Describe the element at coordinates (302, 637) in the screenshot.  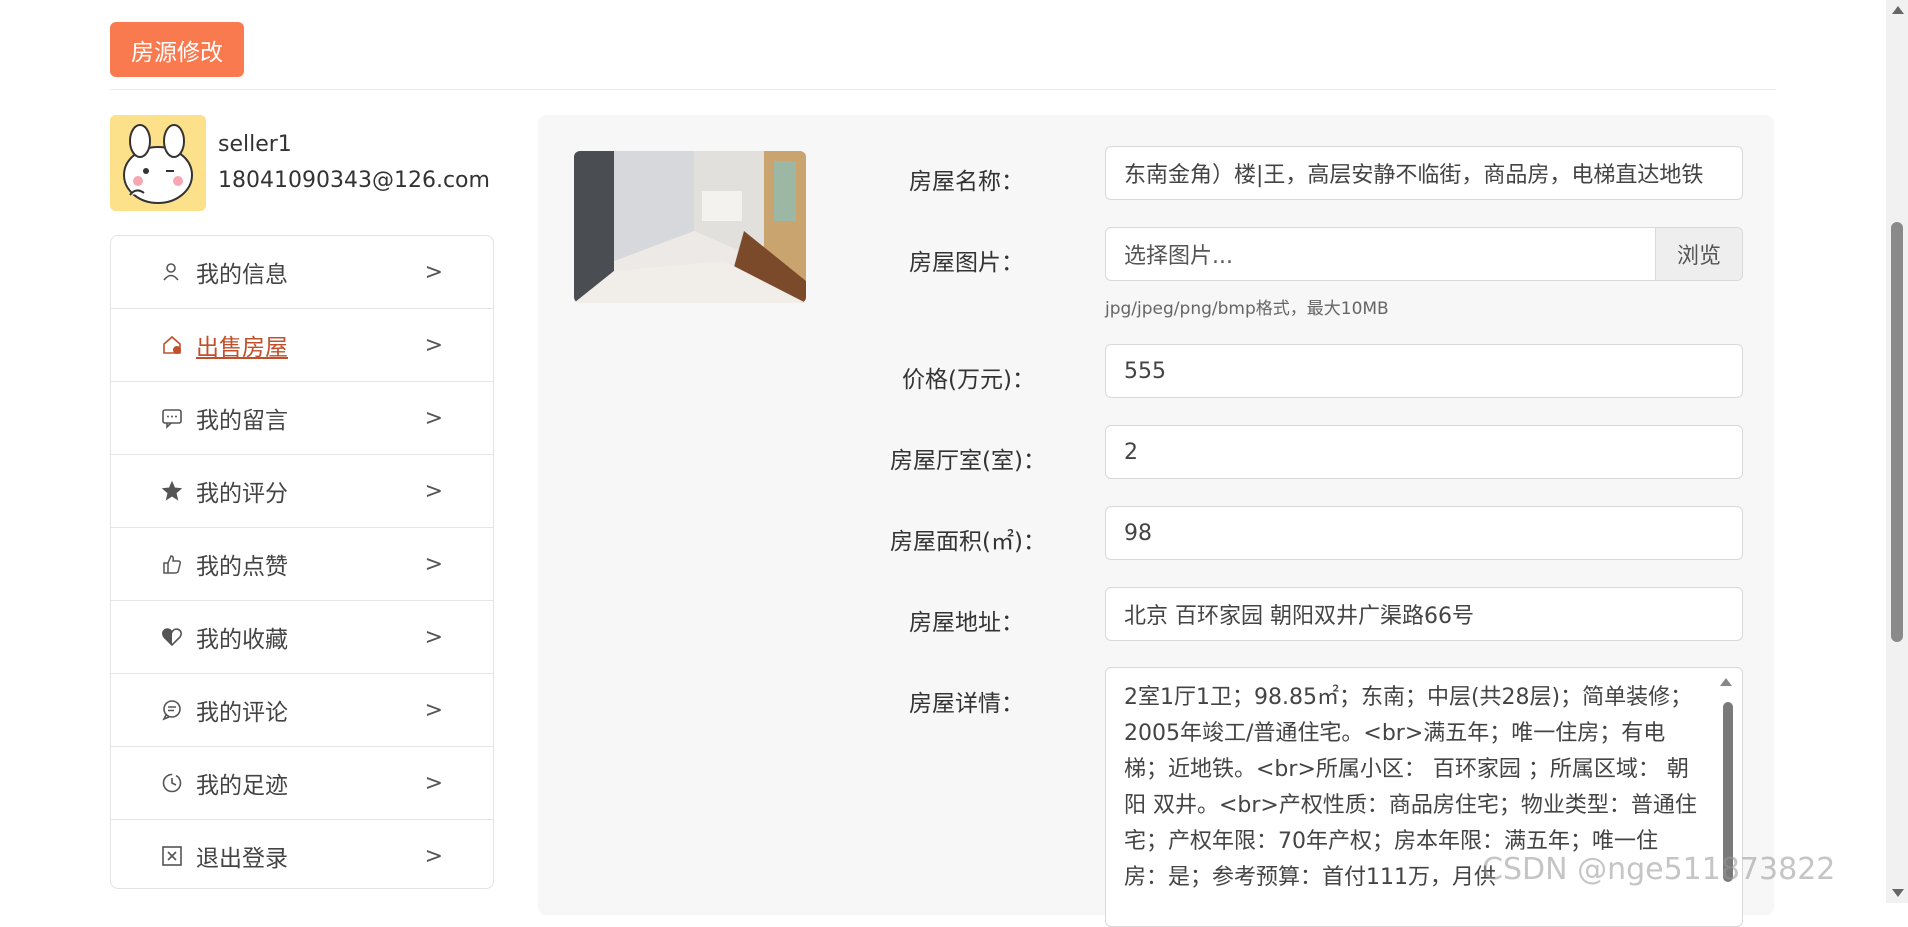
I see `sidebar-item-my-favorites: 我的收藏 >` at that location.